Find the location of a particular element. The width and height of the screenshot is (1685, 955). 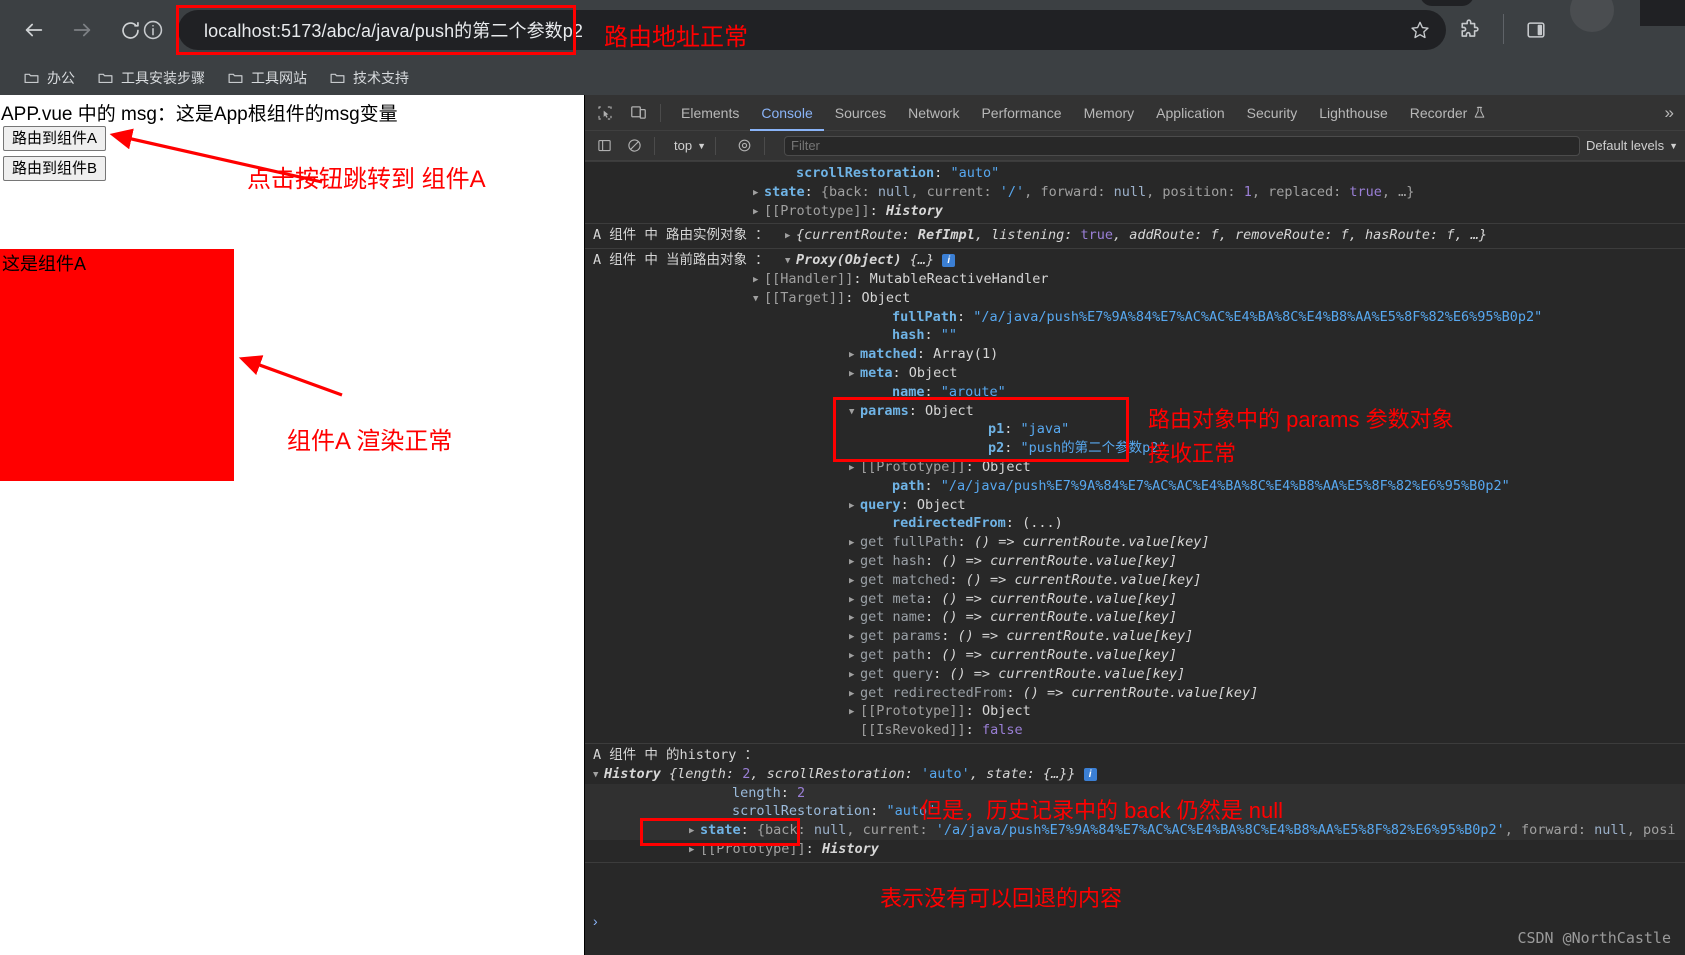

console-line: A 组件 中 当前路由对象 ： Proxy(Object) {…} i is located at coordinates (1135, 260).